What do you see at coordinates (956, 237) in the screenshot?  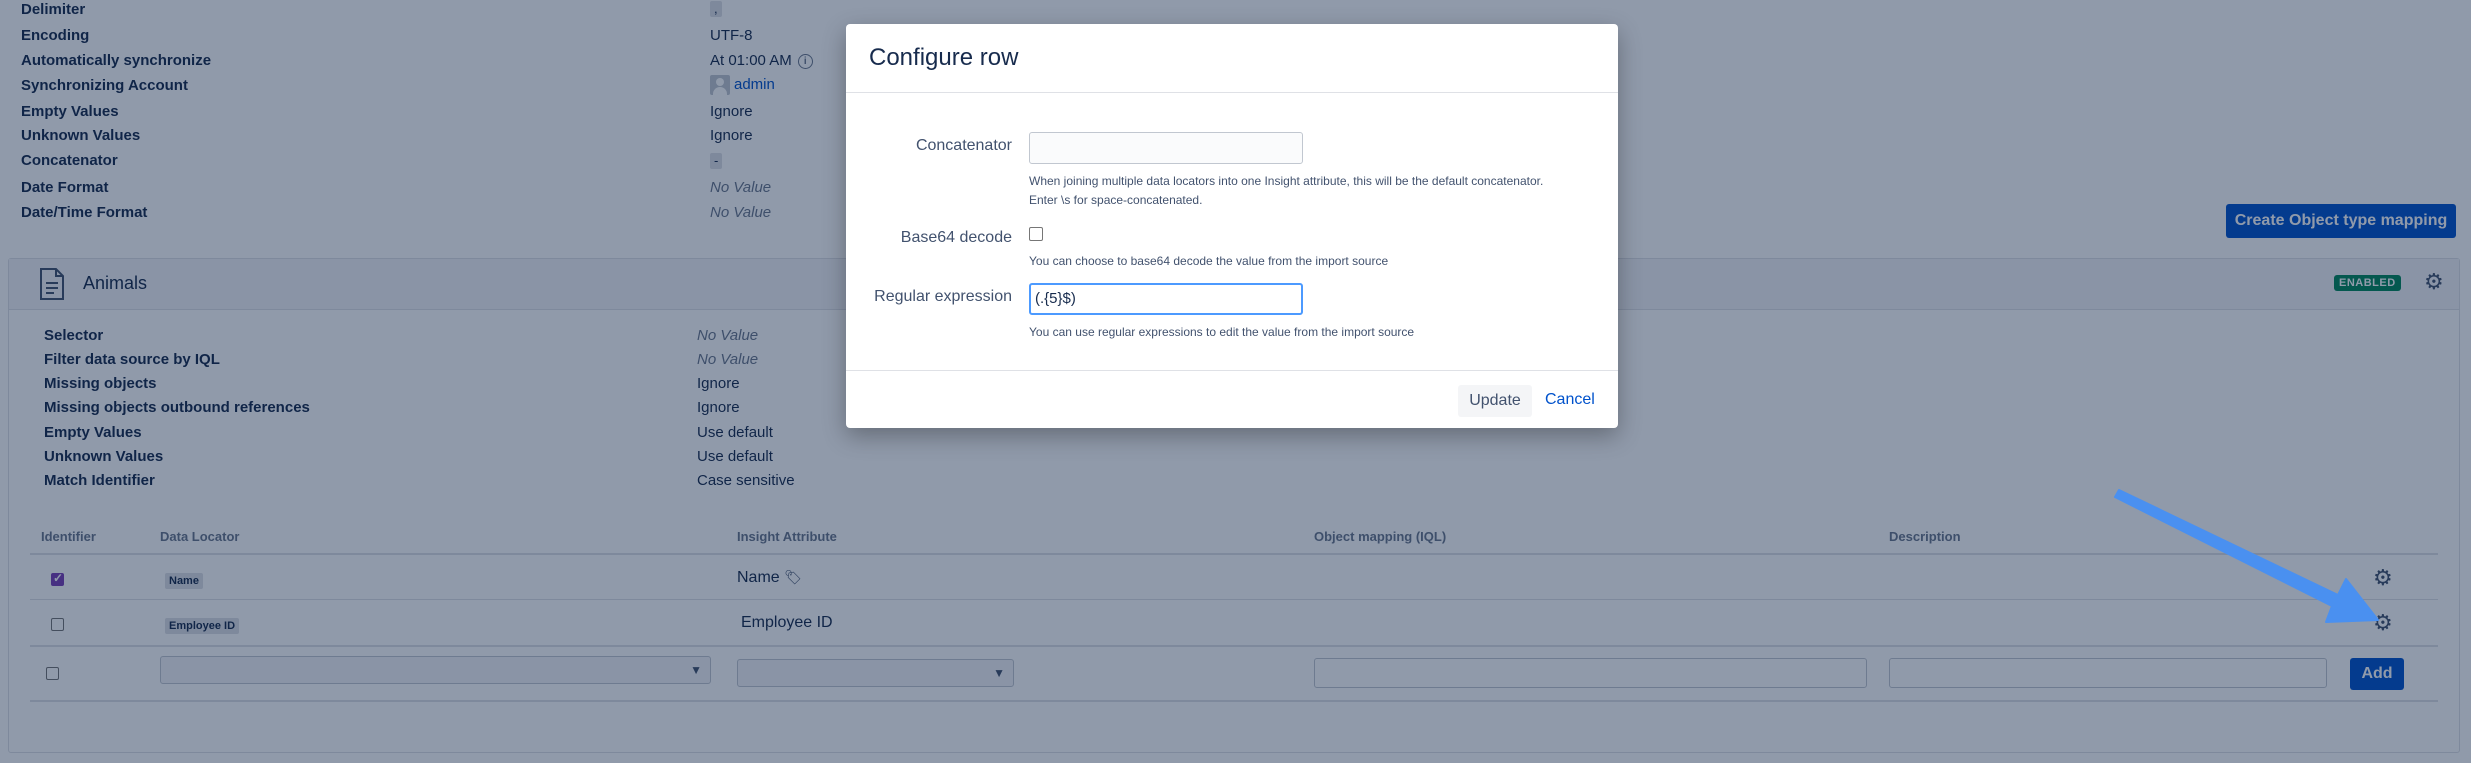 I see `base64-label: Base64 decode` at bounding box center [956, 237].